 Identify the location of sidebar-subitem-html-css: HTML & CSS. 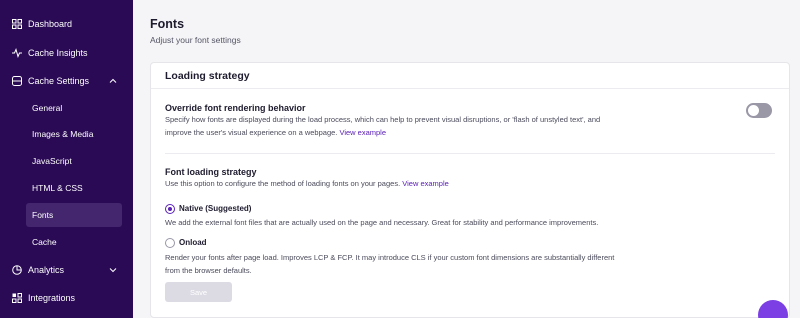
(74, 188).